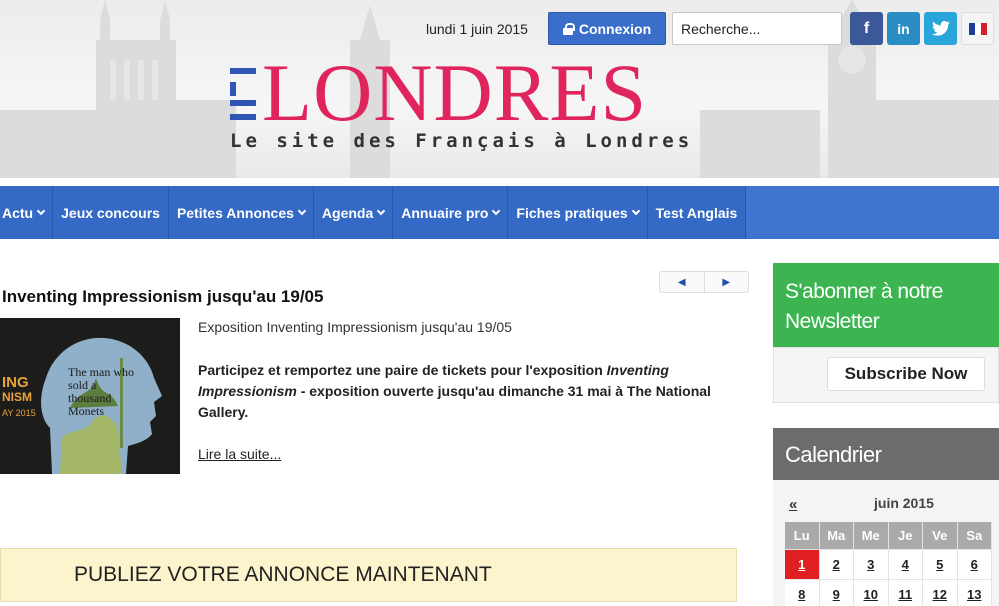 The width and height of the screenshot is (999, 606). I want to click on calendar-day: 11, so click(905, 593).